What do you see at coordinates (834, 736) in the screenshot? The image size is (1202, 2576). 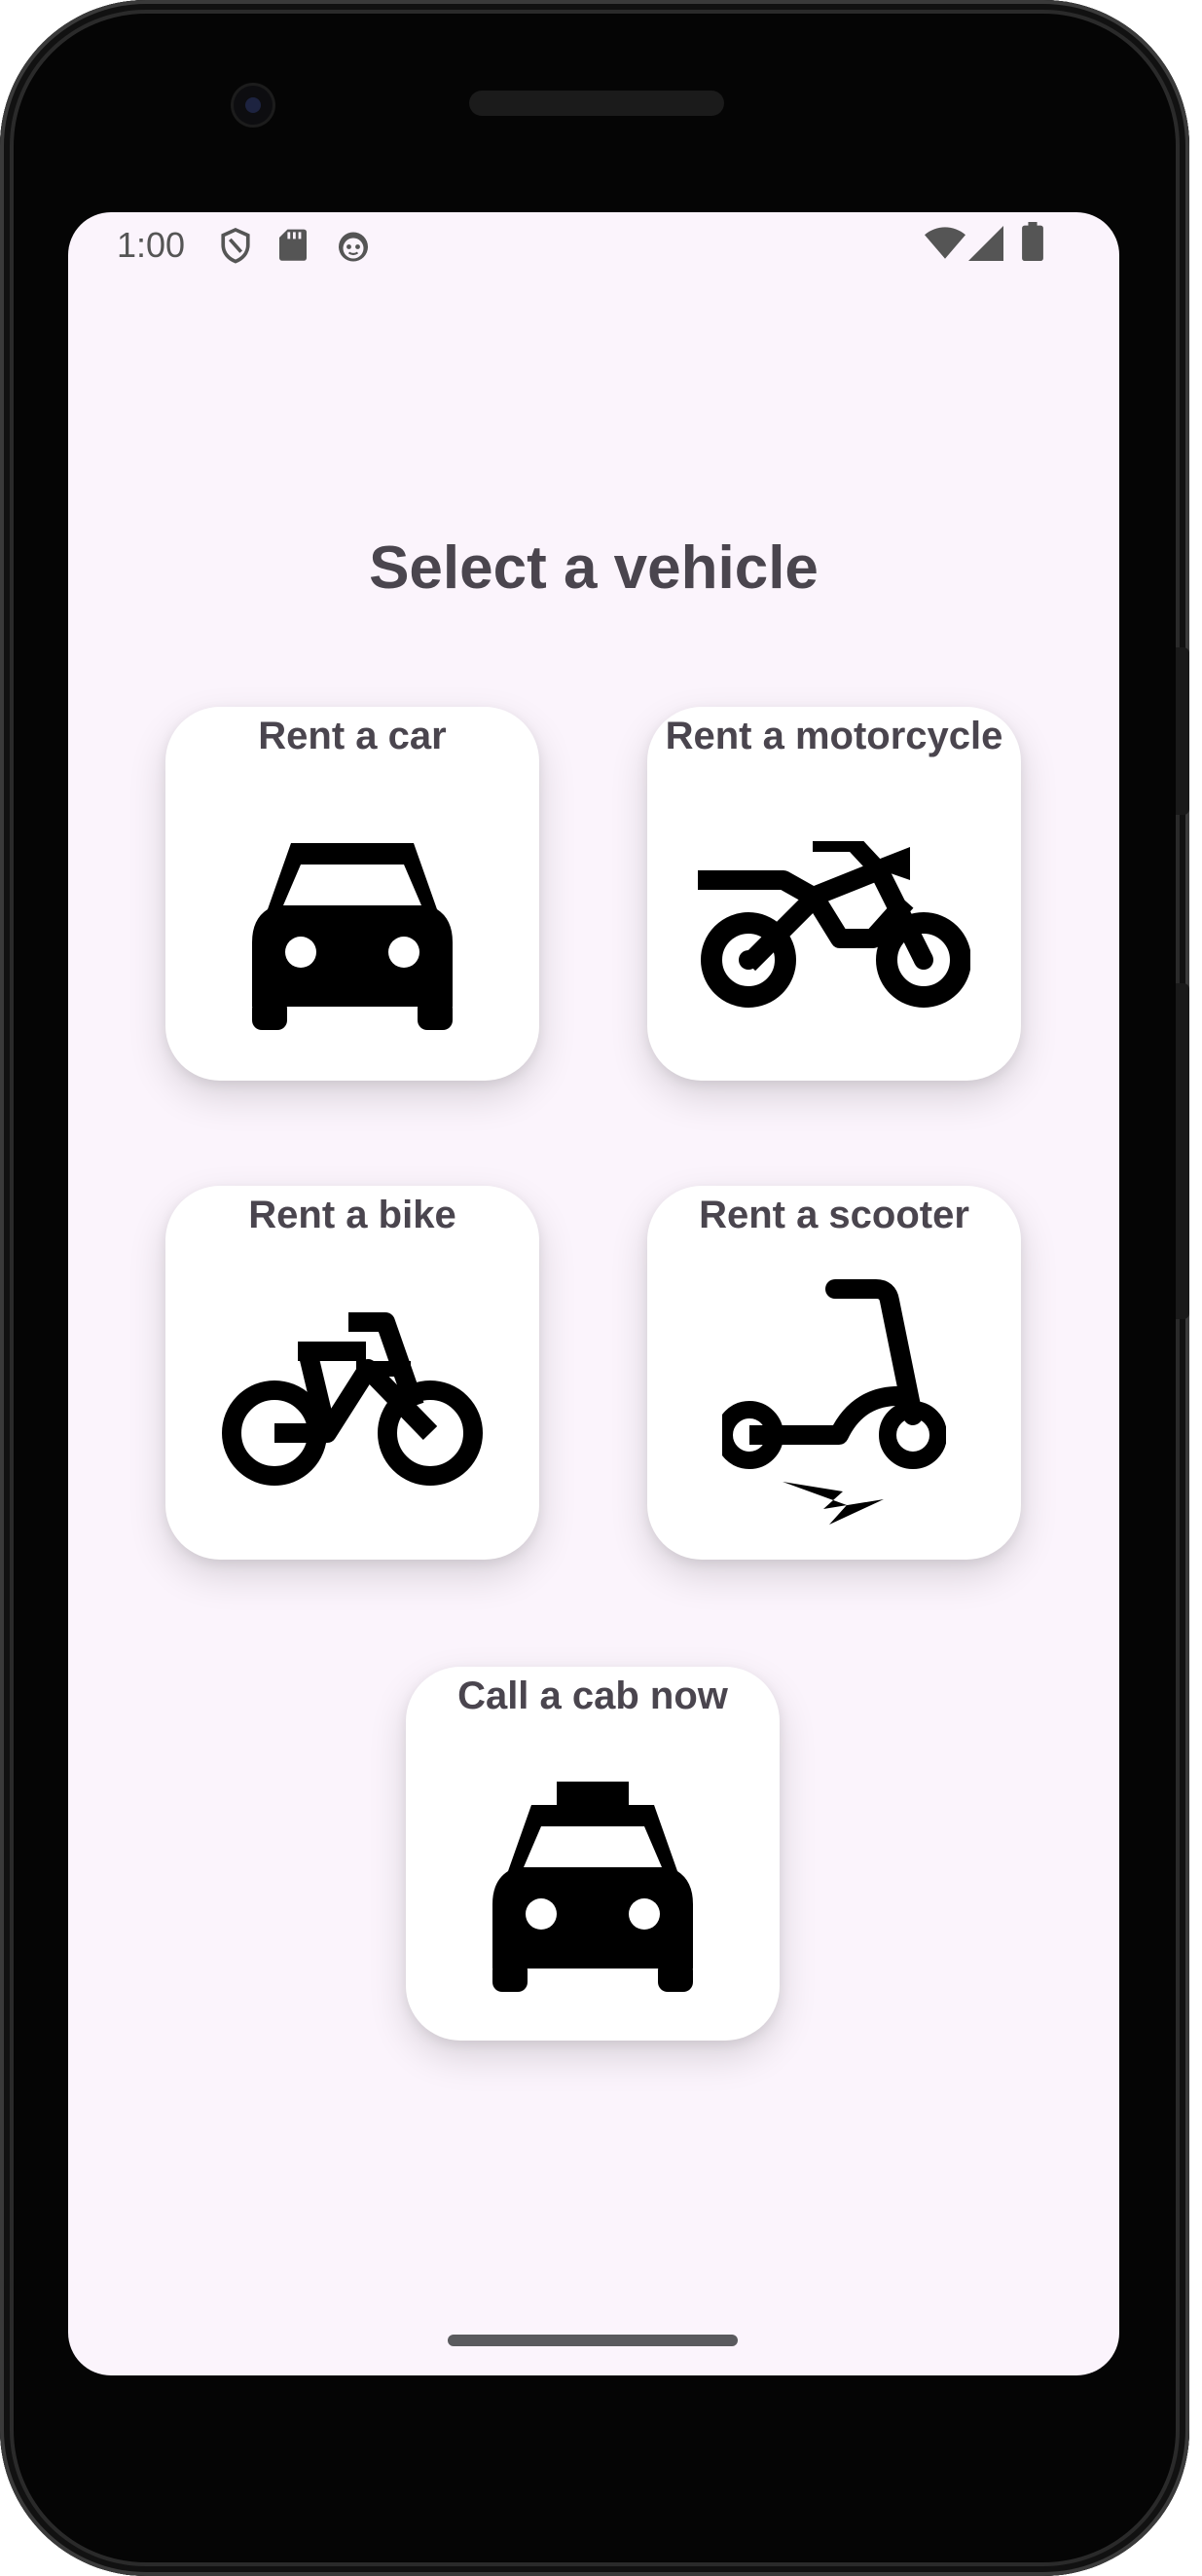 I see `rent-motorcycle-label: Rent a motorcycle` at bounding box center [834, 736].